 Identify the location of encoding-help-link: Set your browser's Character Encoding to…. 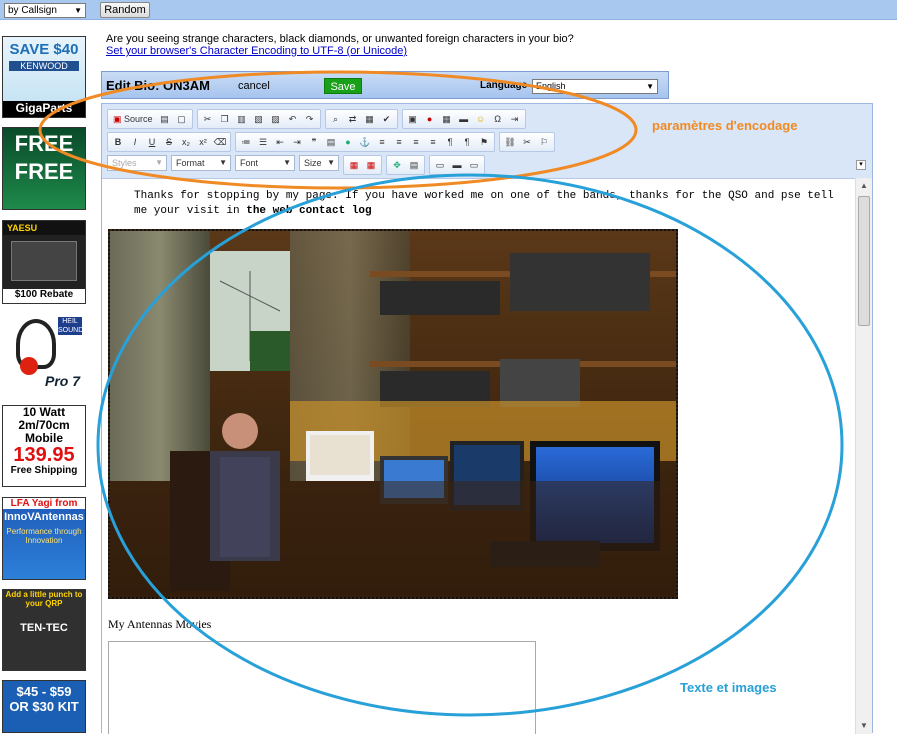
(340, 51).